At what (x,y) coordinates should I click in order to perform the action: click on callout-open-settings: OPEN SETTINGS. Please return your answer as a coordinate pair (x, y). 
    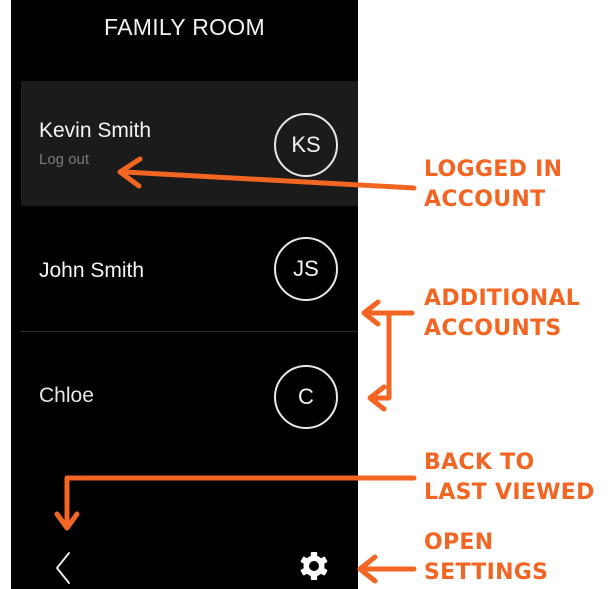
    Looking at the image, I should click on (486, 558).